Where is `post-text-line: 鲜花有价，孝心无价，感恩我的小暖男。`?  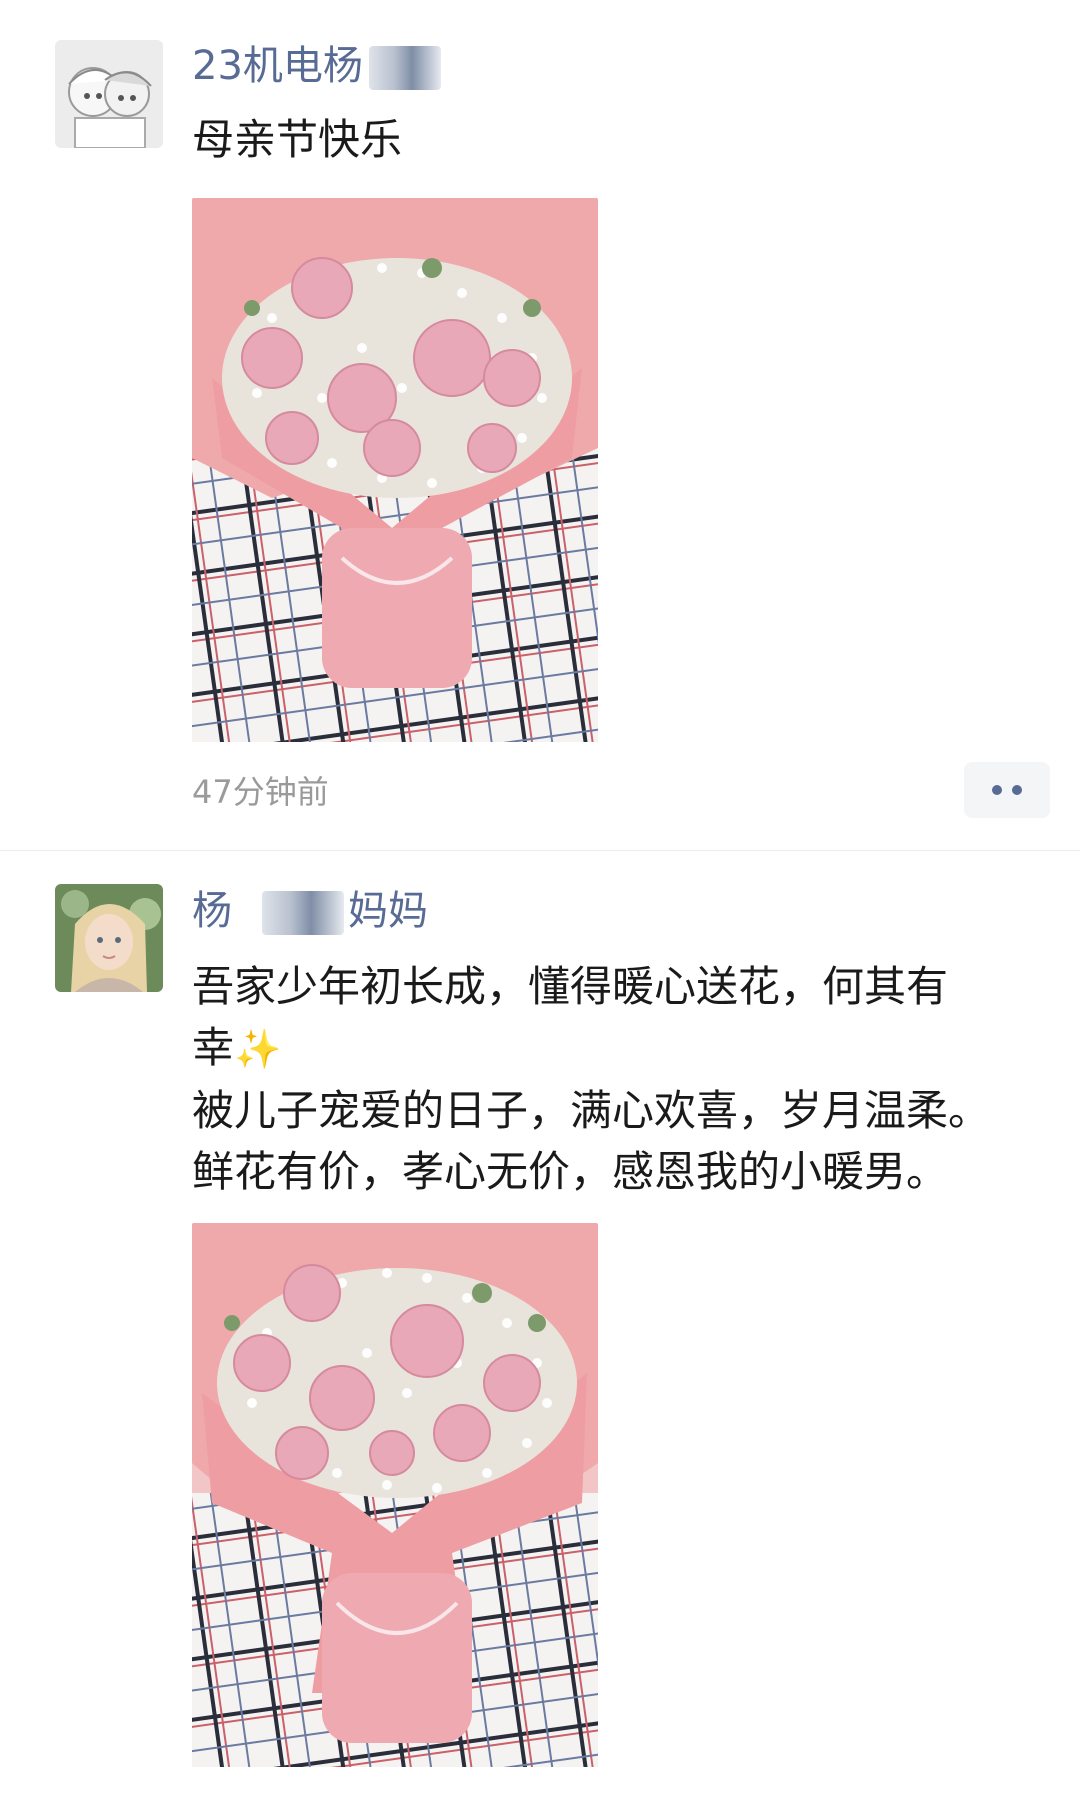
post-text-line: 鲜花有价，孝心无价，感恩我的小暖男。 is located at coordinates (570, 1171).